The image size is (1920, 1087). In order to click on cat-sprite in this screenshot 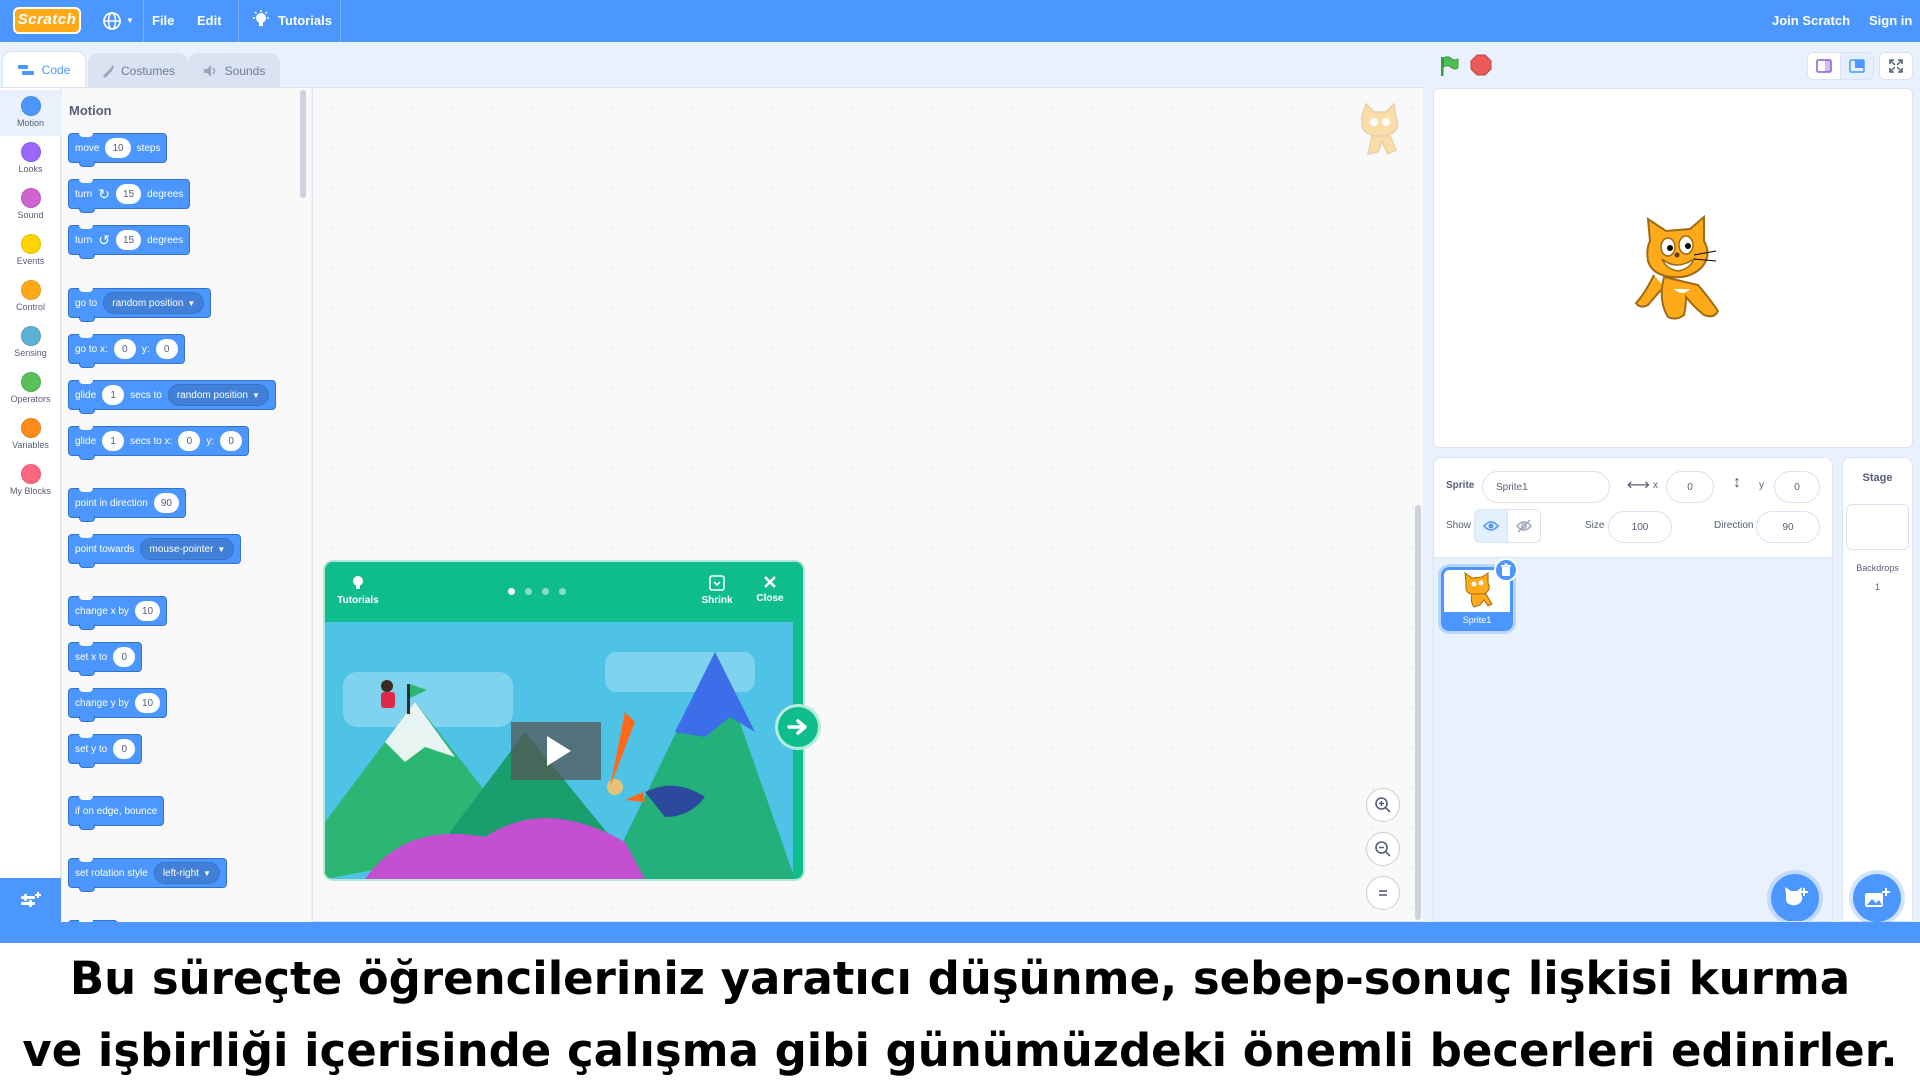, I will do `click(1679, 270)`.